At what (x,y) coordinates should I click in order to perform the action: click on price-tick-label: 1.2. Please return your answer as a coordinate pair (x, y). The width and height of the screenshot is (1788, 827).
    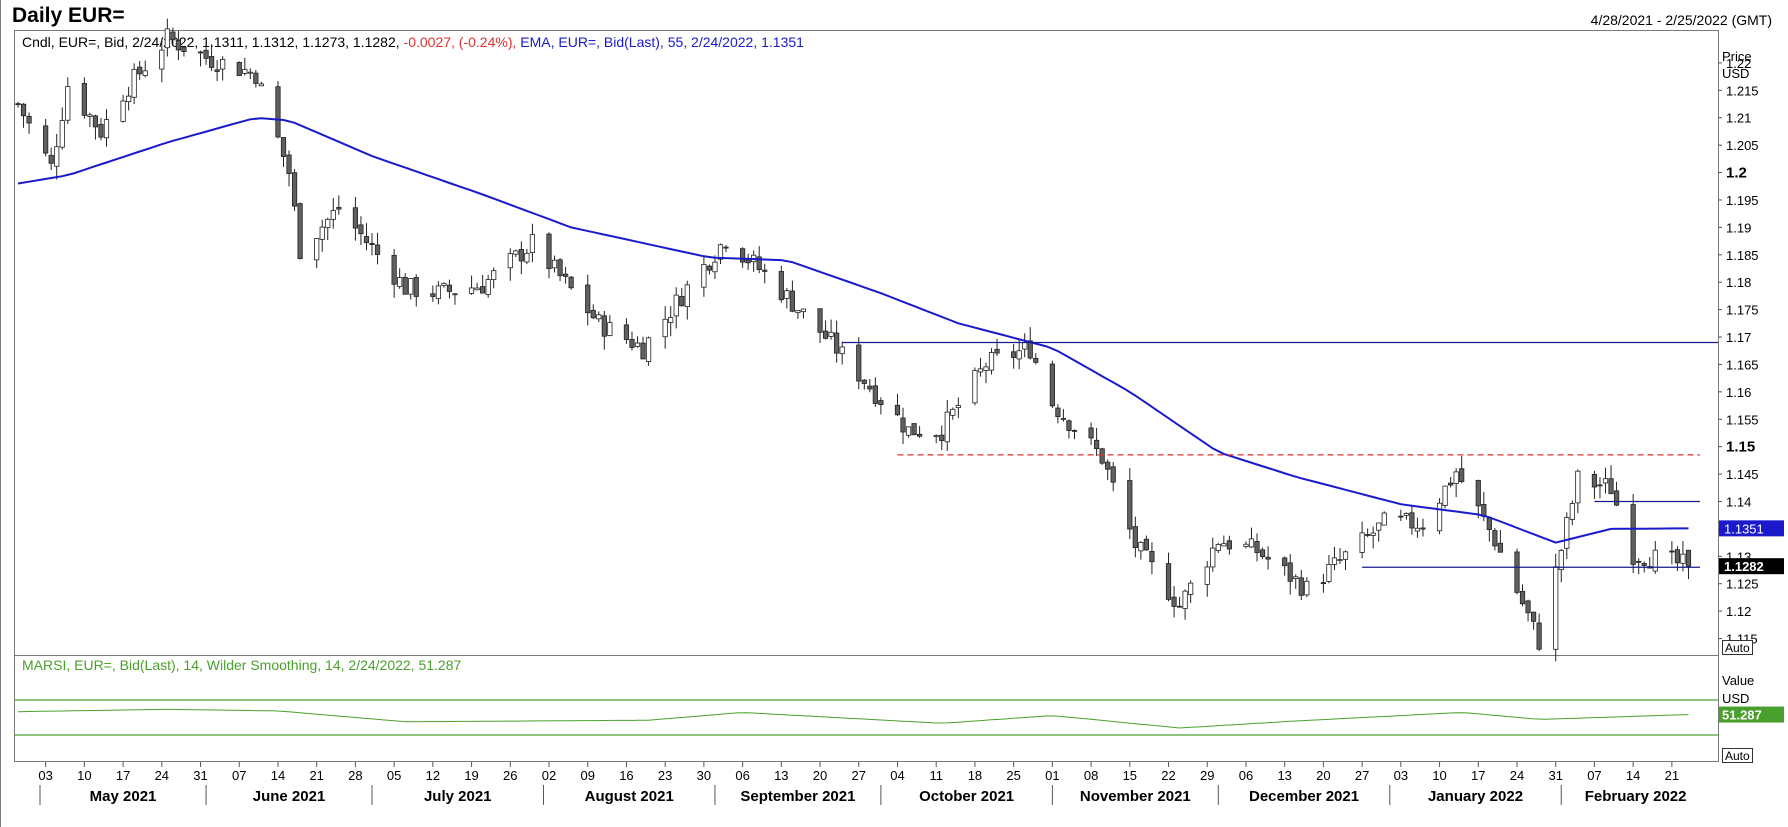
    Looking at the image, I should click on (1736, 173).